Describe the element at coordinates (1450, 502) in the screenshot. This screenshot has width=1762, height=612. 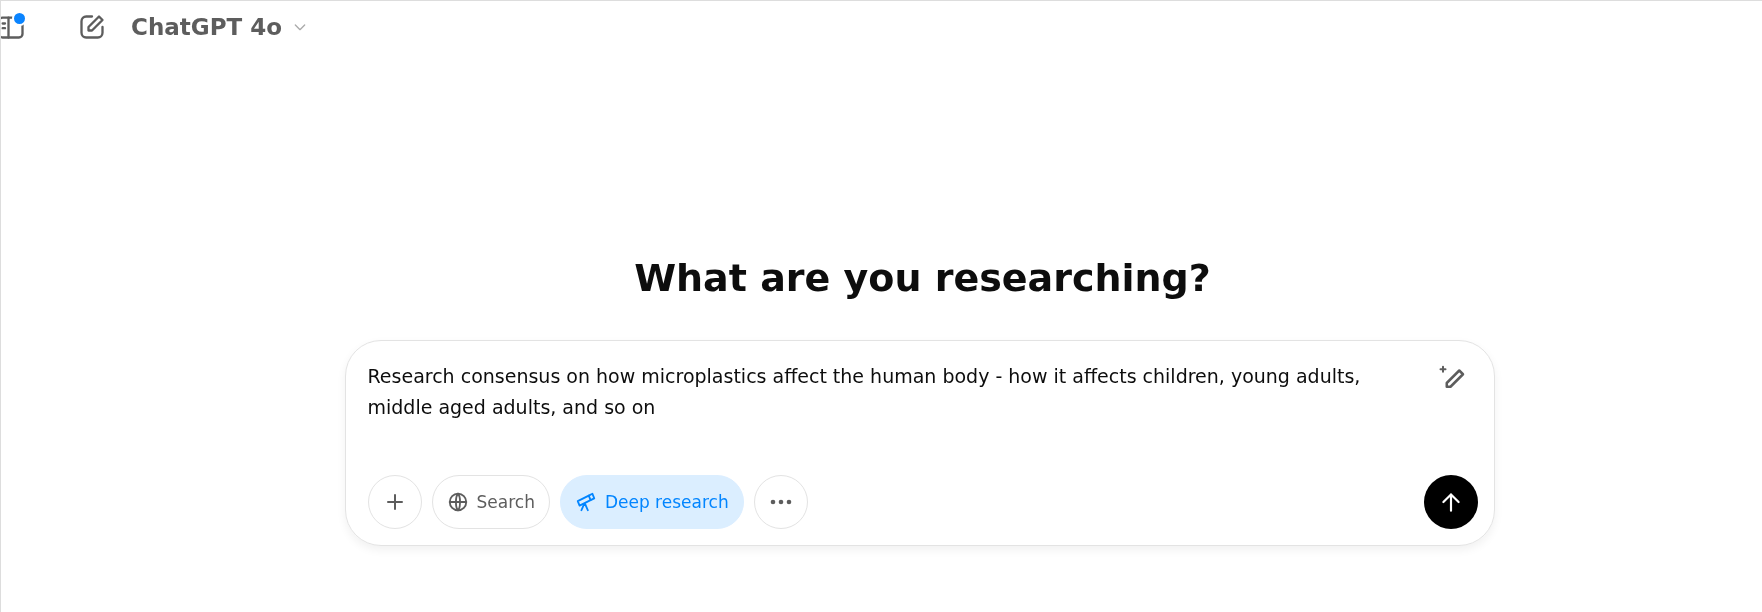
I see `send-button` at that location.